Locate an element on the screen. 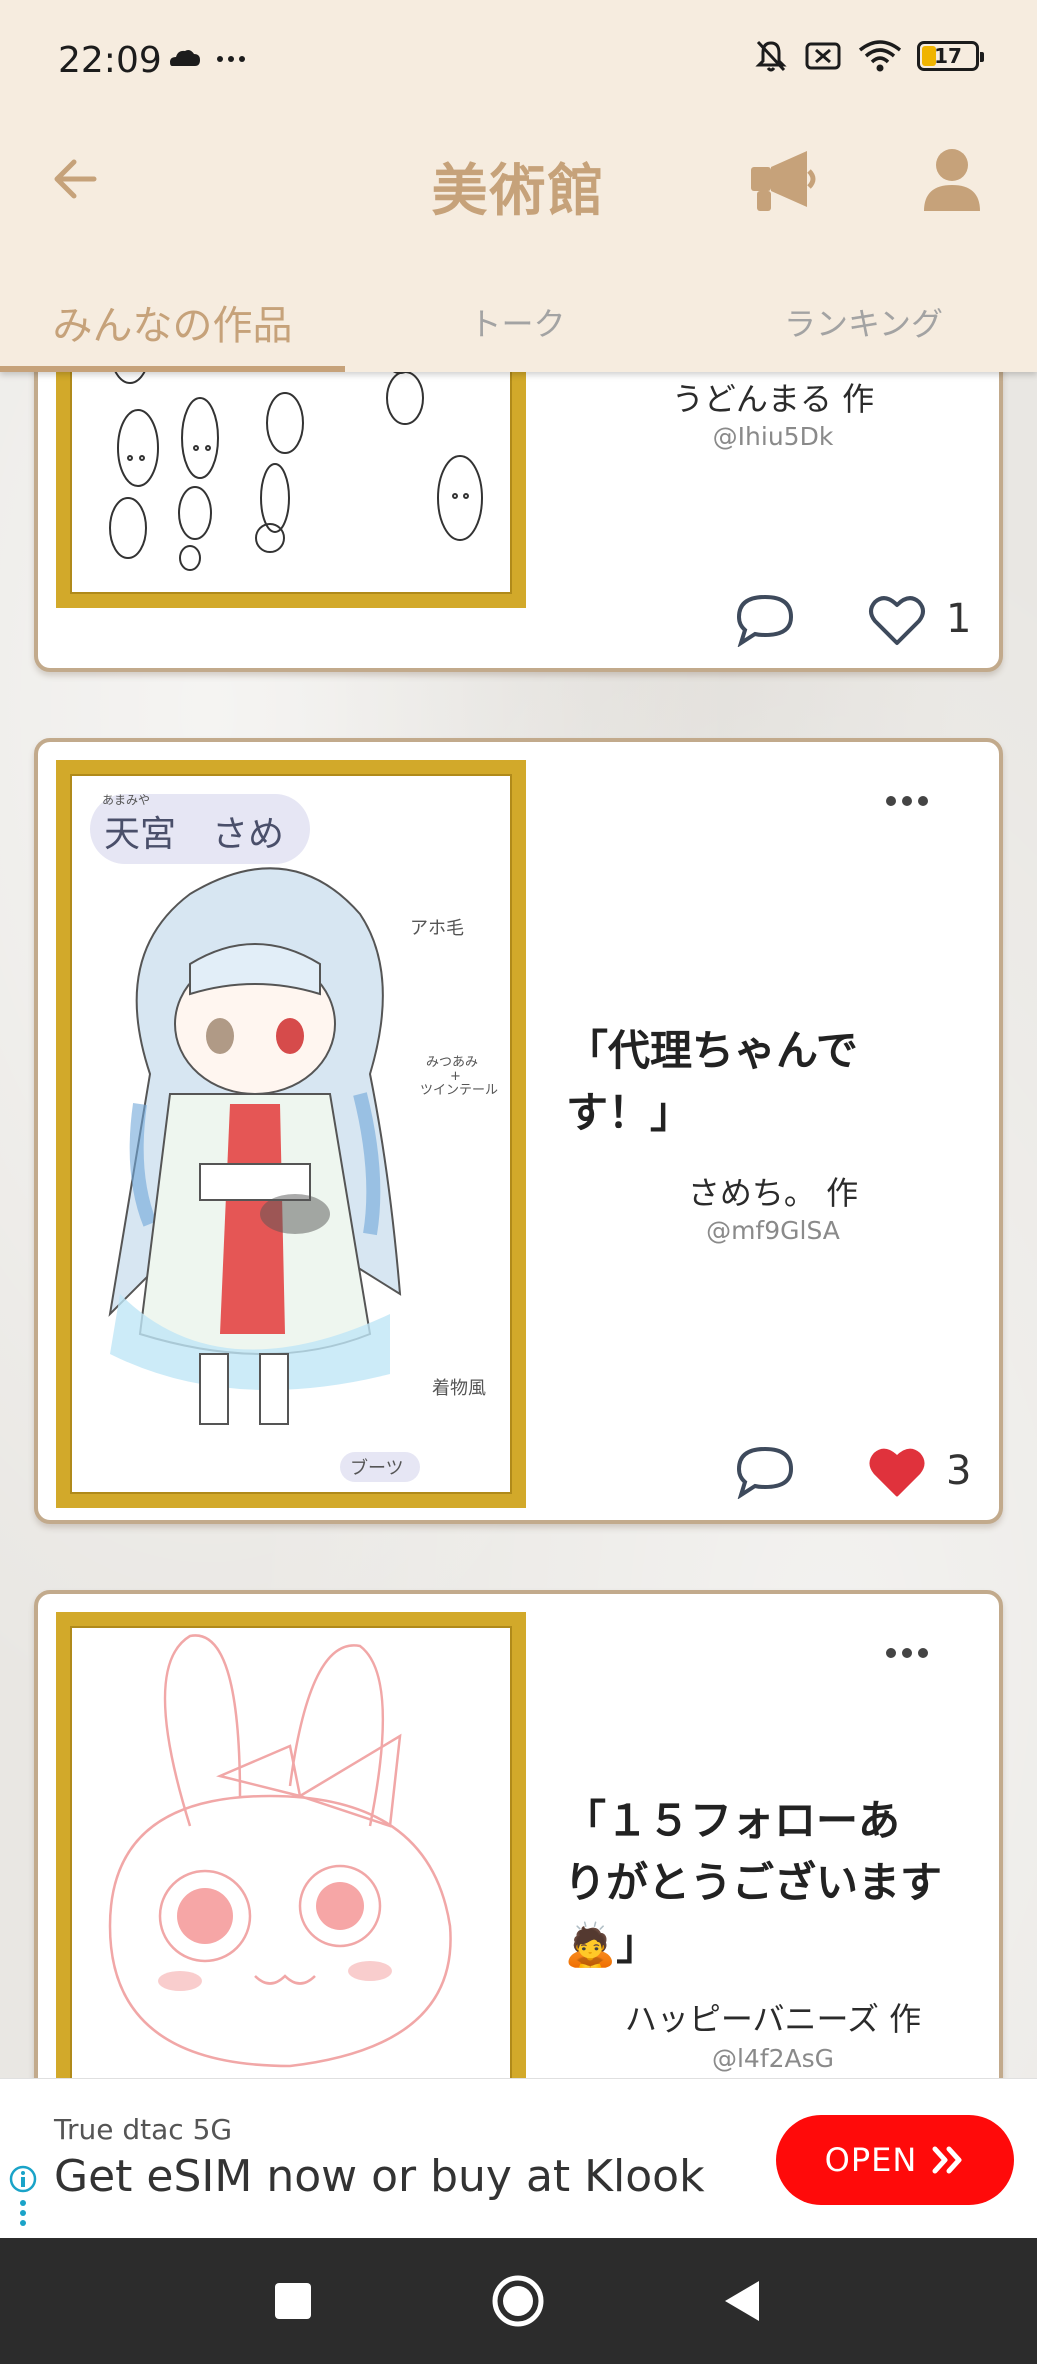 This screenshot has width=1037, height=2364. like-count: 3 is located at coordinates (959, 1471).